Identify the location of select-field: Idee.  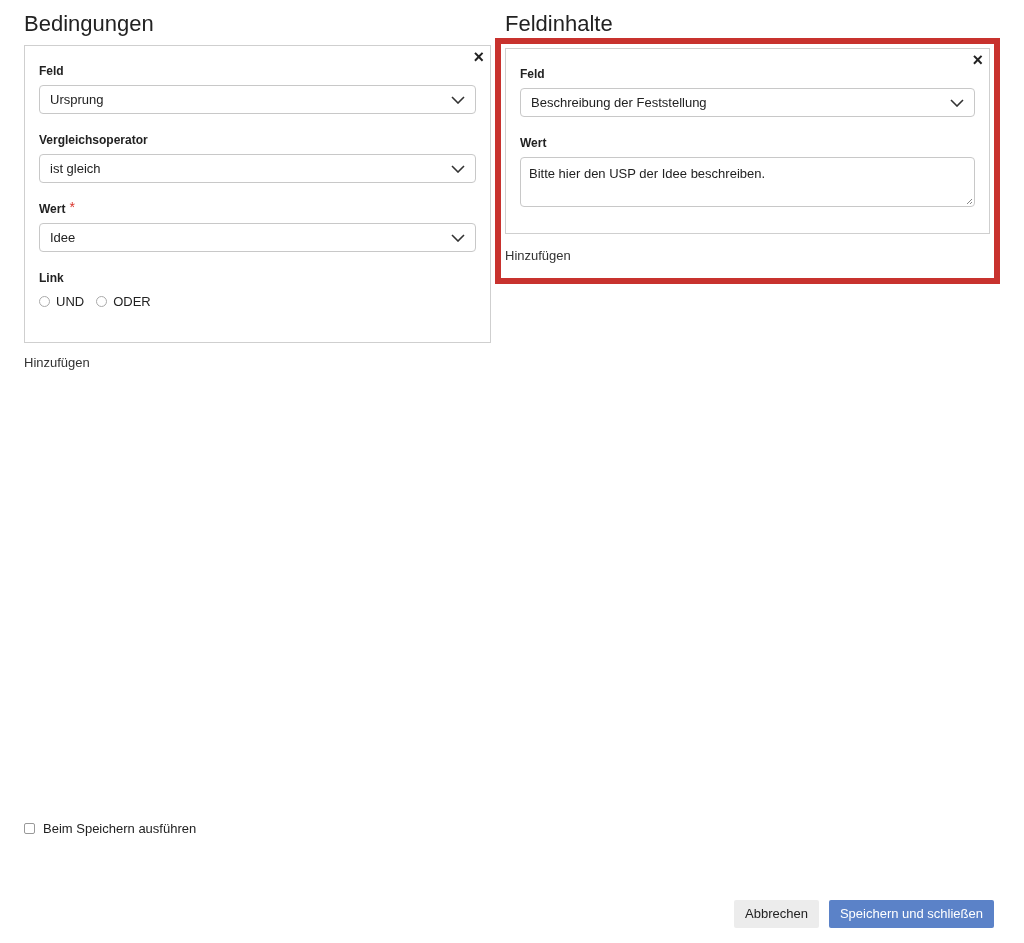
(257, 237).